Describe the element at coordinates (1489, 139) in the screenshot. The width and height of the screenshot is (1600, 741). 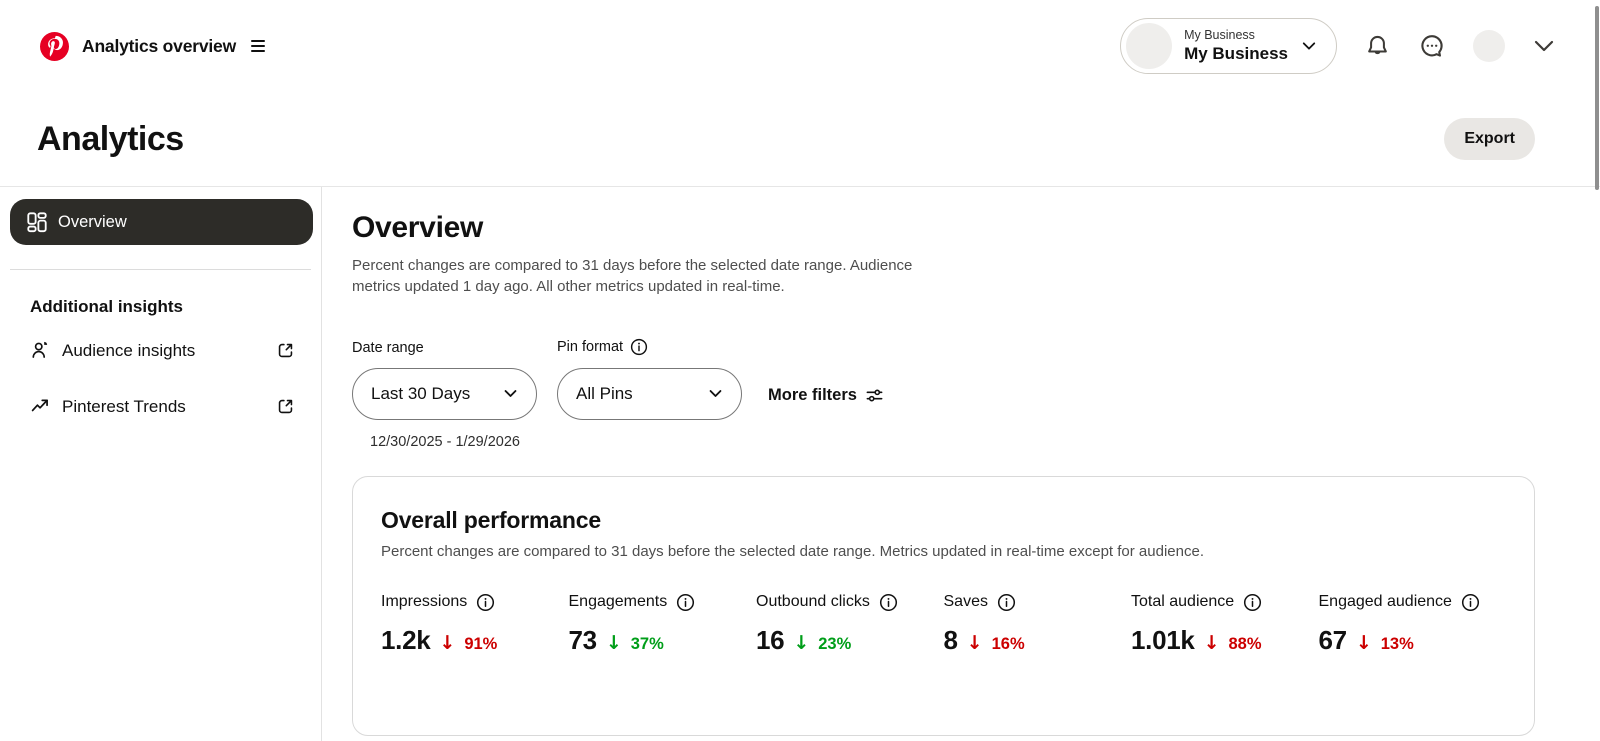
I see `export-button: Export` at that location.